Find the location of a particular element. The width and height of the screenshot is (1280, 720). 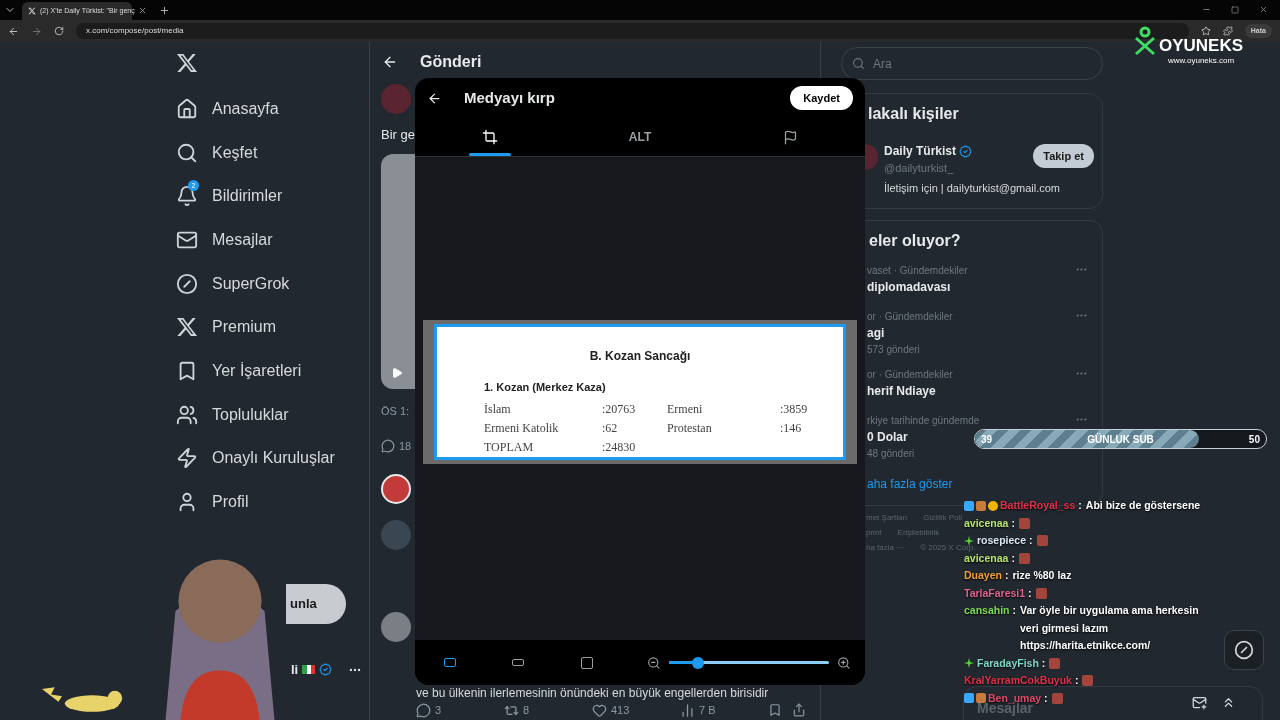

trend-name: agi is located at coordinates (876, 333).